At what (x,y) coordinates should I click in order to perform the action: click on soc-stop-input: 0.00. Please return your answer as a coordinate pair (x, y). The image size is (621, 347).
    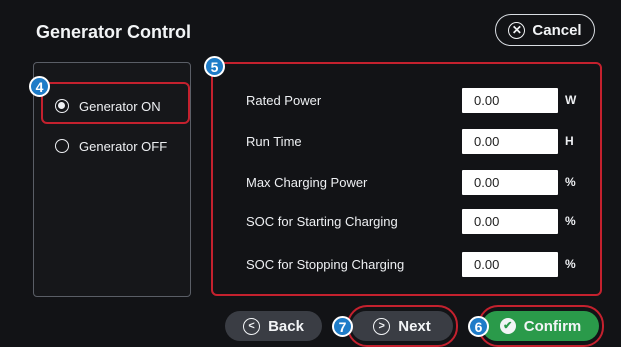
    Looking at the image, I should click on (510, 264).